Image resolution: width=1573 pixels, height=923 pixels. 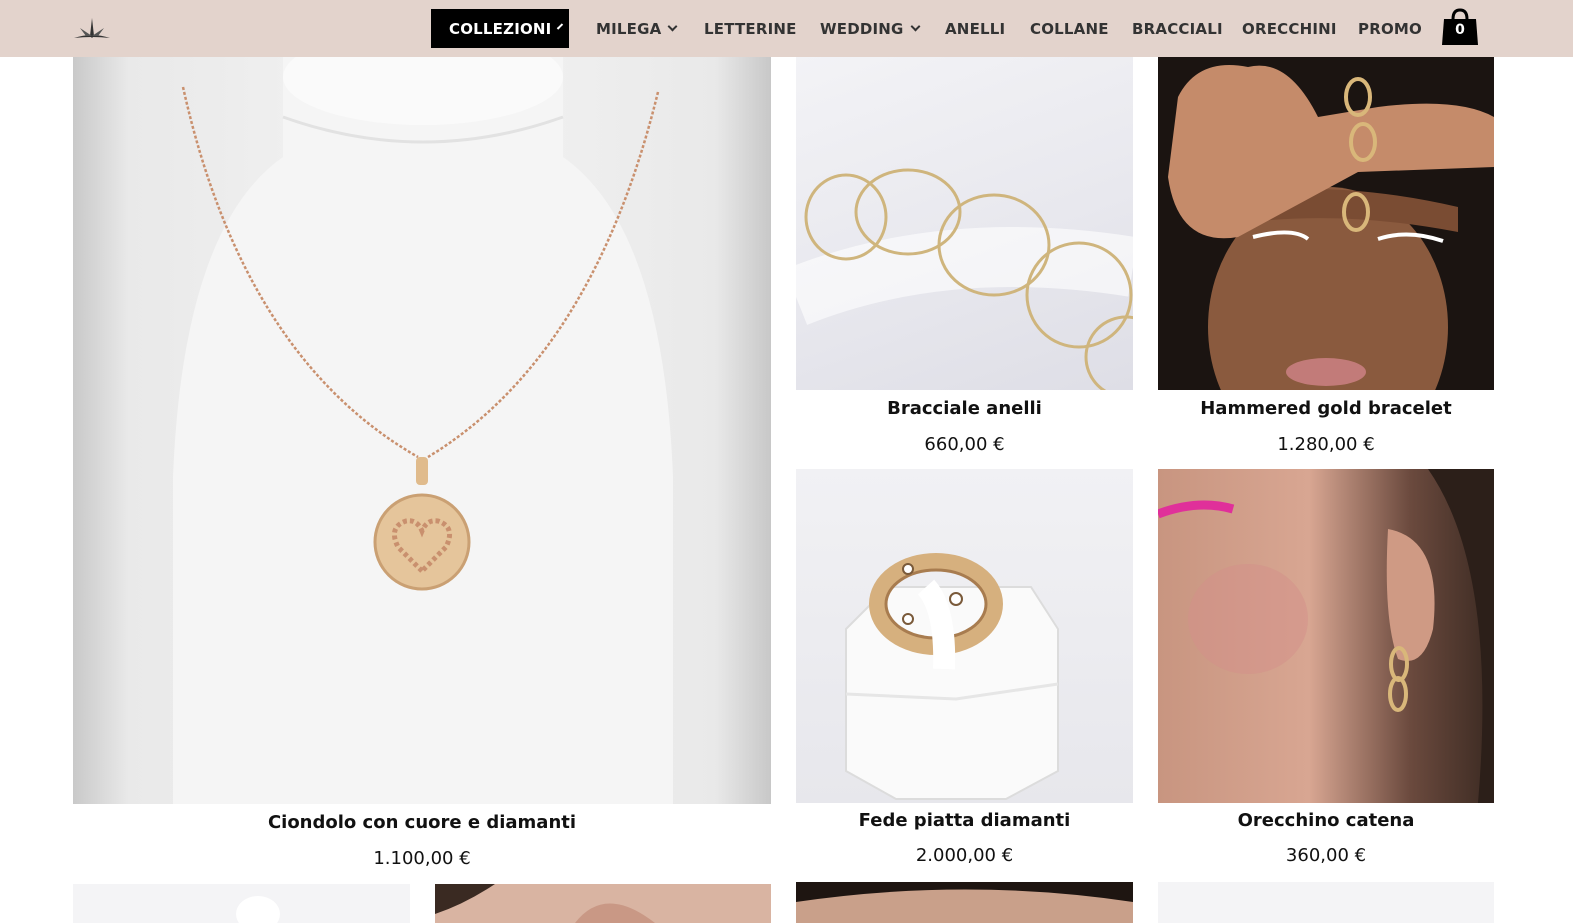 I want to click on nav-bracciali: BRACCIALI, so click(x=1177, y=28).